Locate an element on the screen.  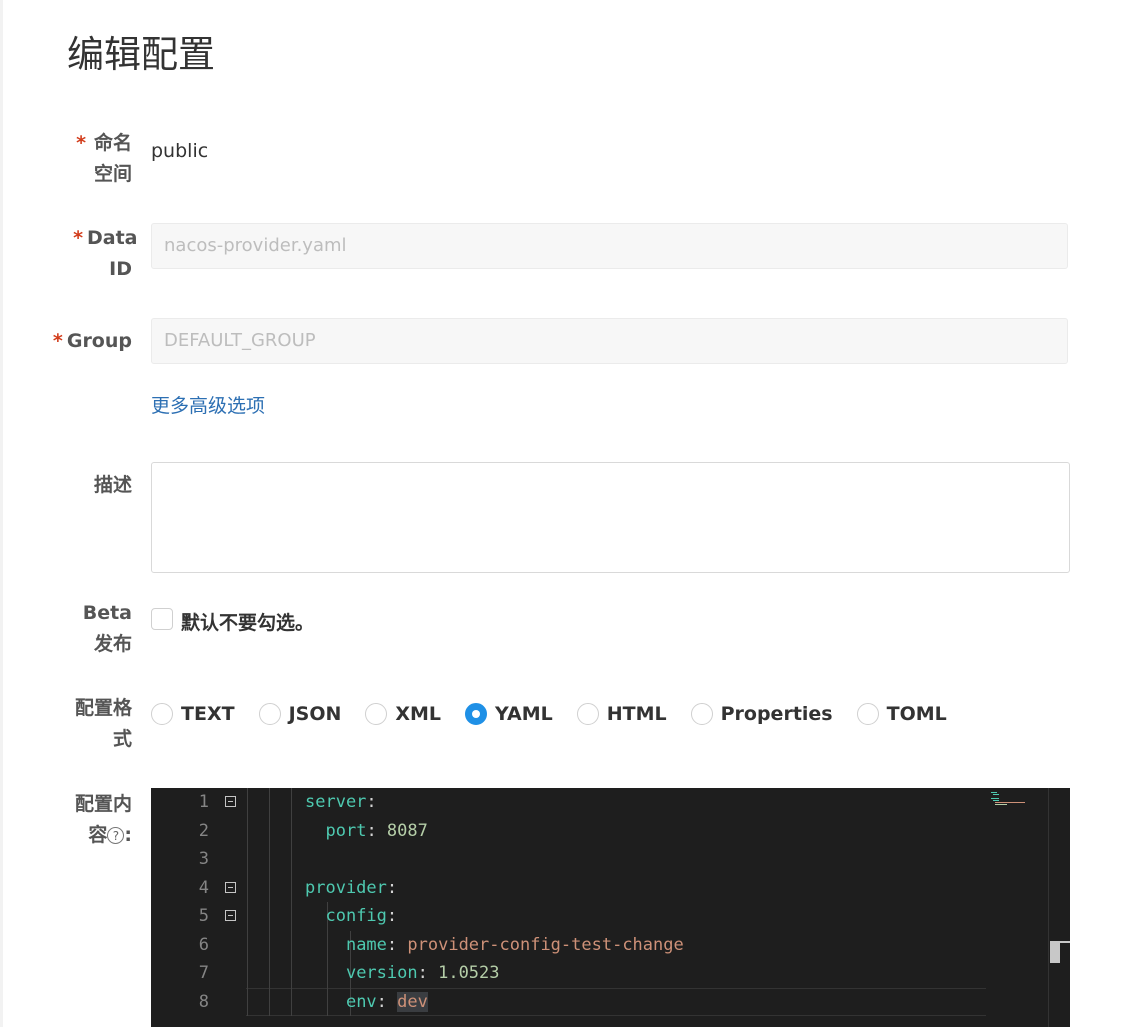
beta-label: Beta发布 is located at coordinates (99, 629).